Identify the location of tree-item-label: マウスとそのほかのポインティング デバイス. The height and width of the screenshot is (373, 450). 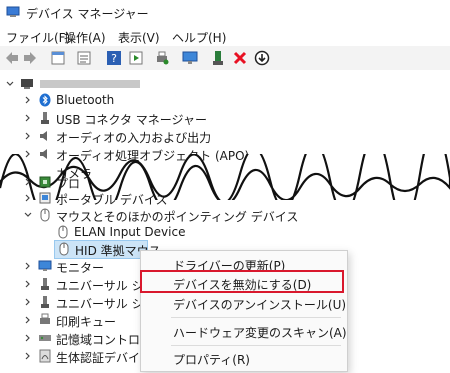
(177, 217).